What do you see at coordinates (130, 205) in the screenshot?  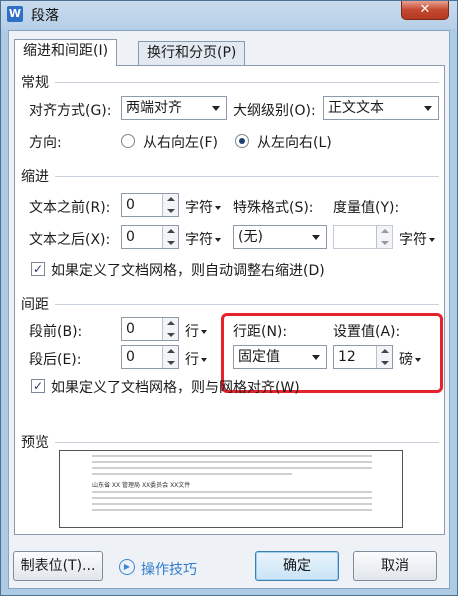 I see `indent-before-value: 0` at bounding box center [130, 205].